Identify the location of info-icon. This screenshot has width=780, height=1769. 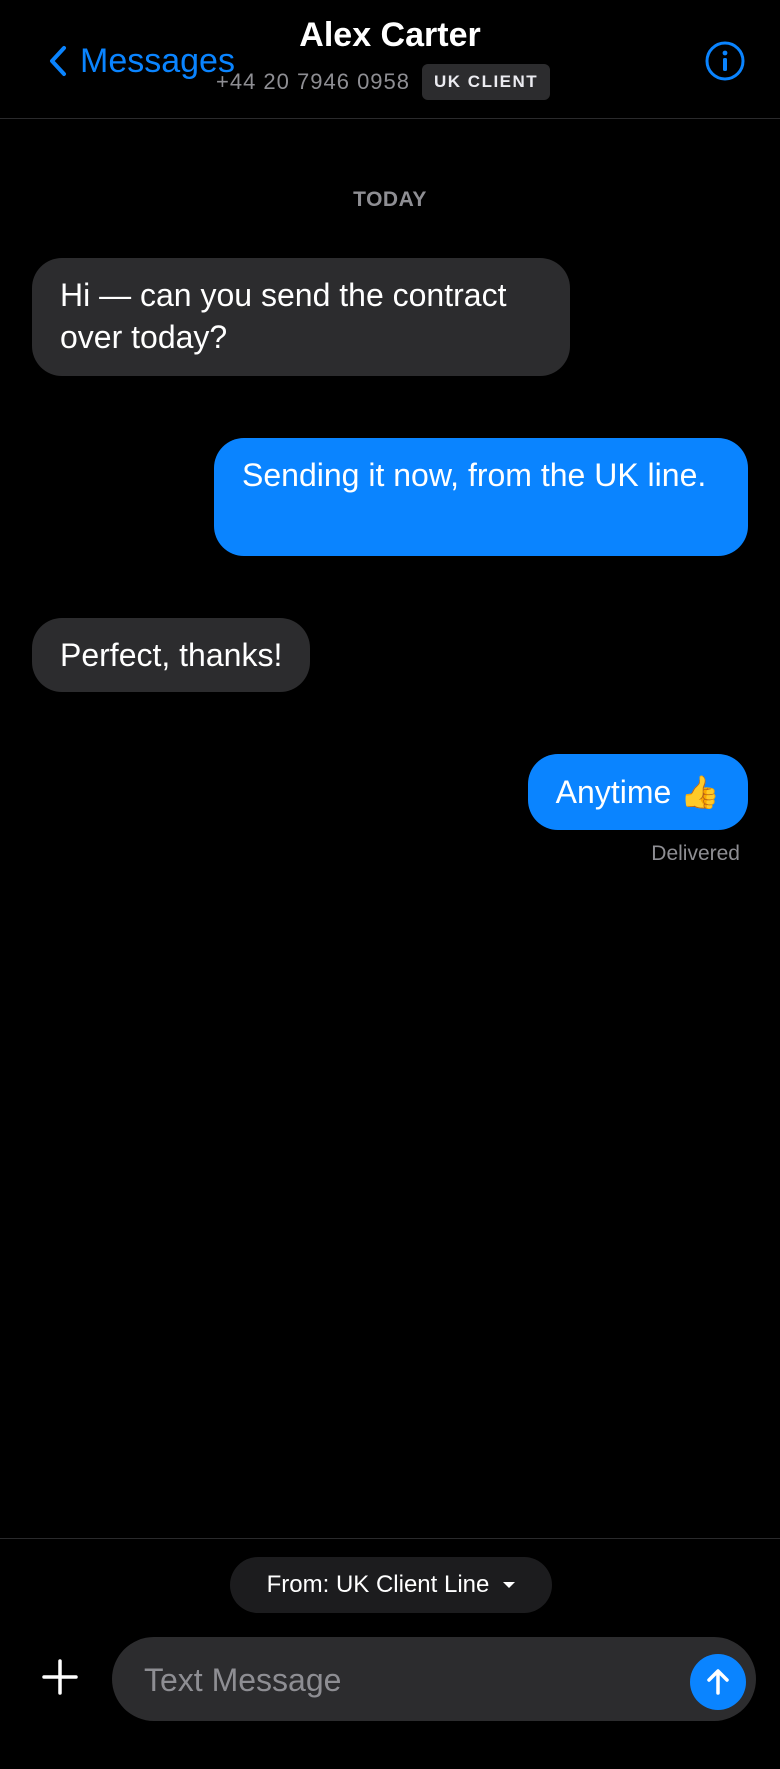
(725, 61).